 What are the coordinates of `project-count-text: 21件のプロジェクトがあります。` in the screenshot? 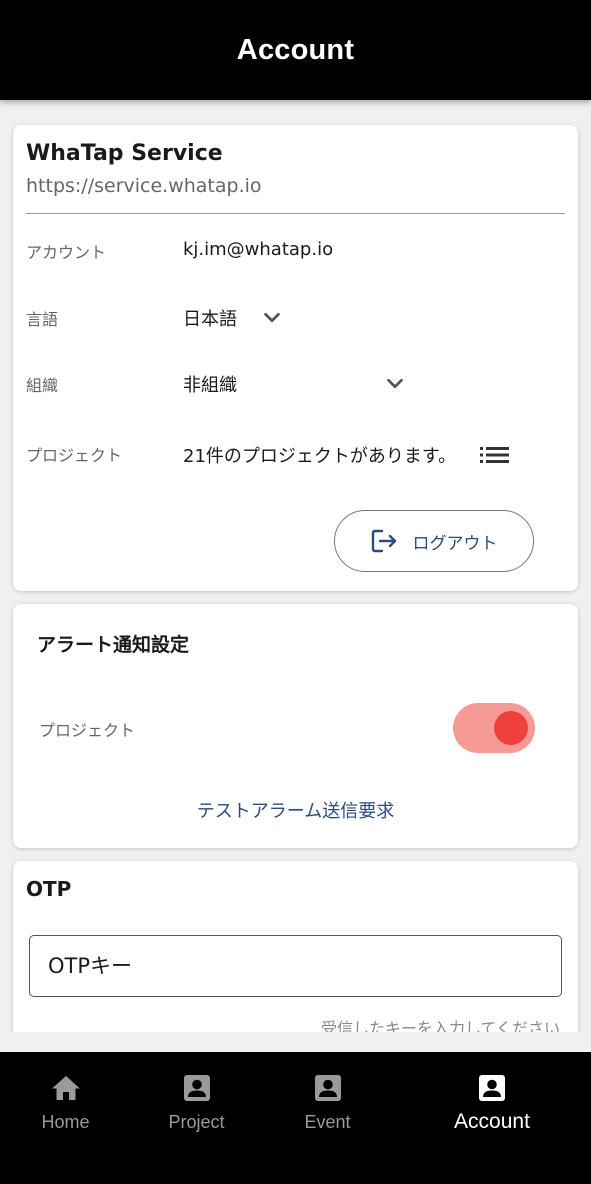 It's located at (320, 456).